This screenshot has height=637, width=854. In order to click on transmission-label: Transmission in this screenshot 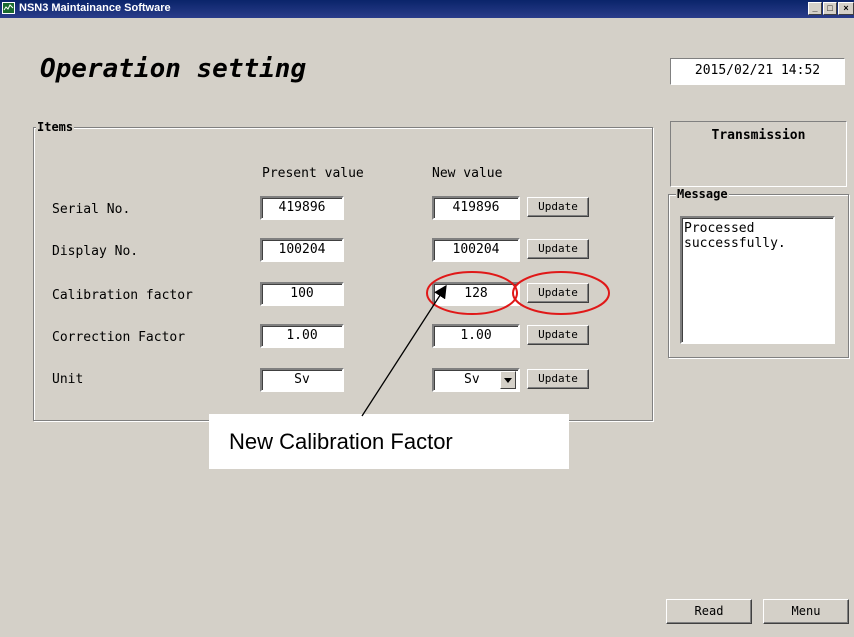, I will do `click(758, 135)`.